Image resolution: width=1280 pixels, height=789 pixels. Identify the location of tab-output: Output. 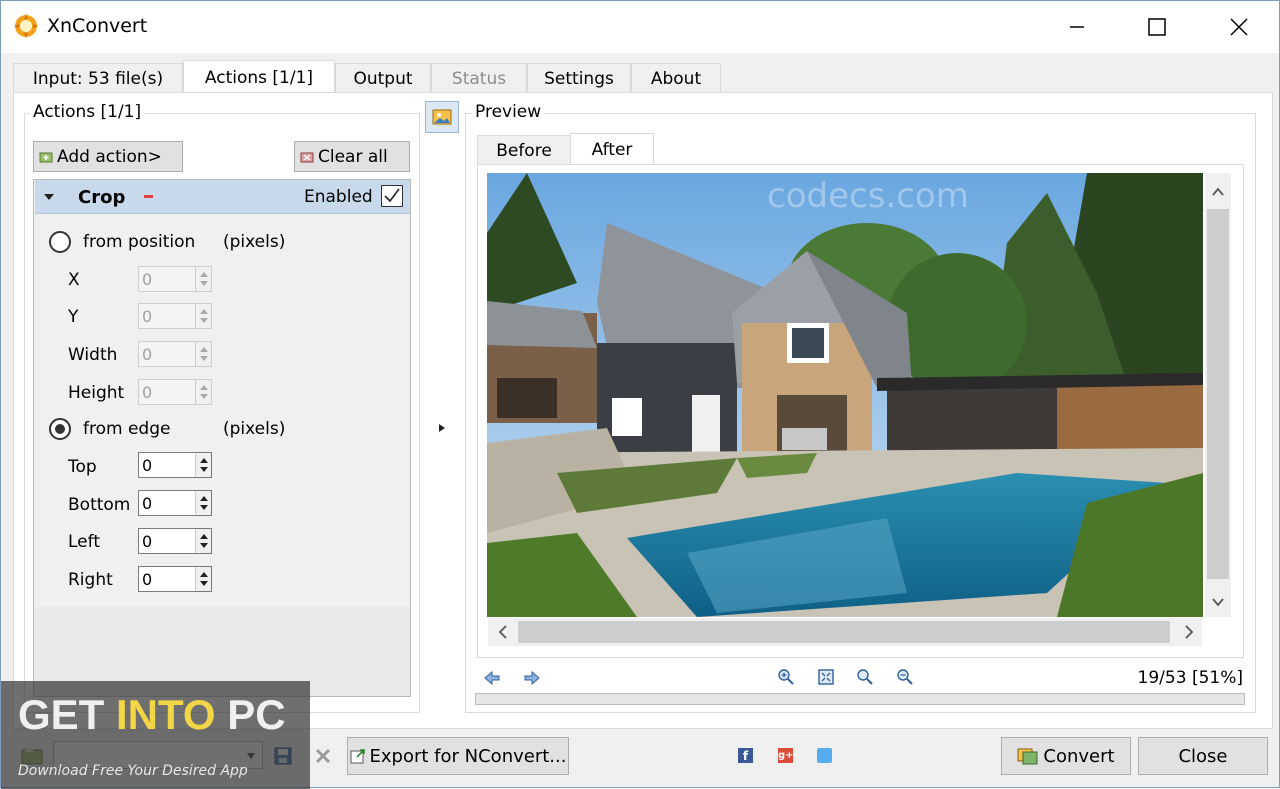
(383, 78).